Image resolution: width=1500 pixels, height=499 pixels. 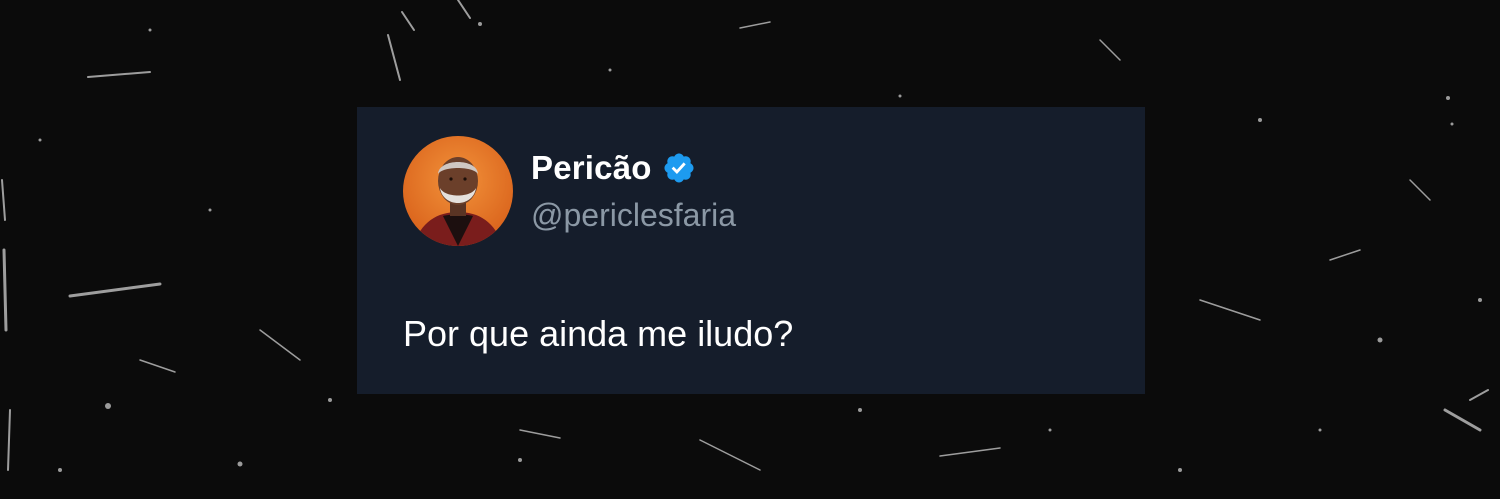 I want to click on avatar, so click(x=458, y=191).